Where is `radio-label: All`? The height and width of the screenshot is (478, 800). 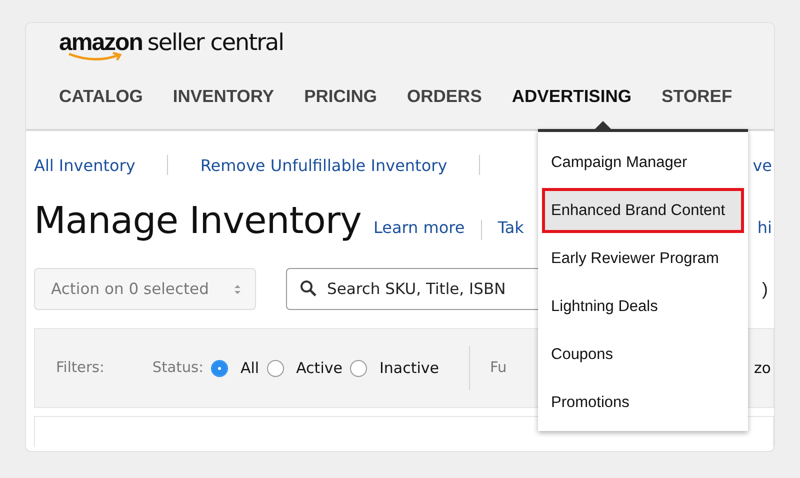 radio-label: All is located at coordinates (250, 368).